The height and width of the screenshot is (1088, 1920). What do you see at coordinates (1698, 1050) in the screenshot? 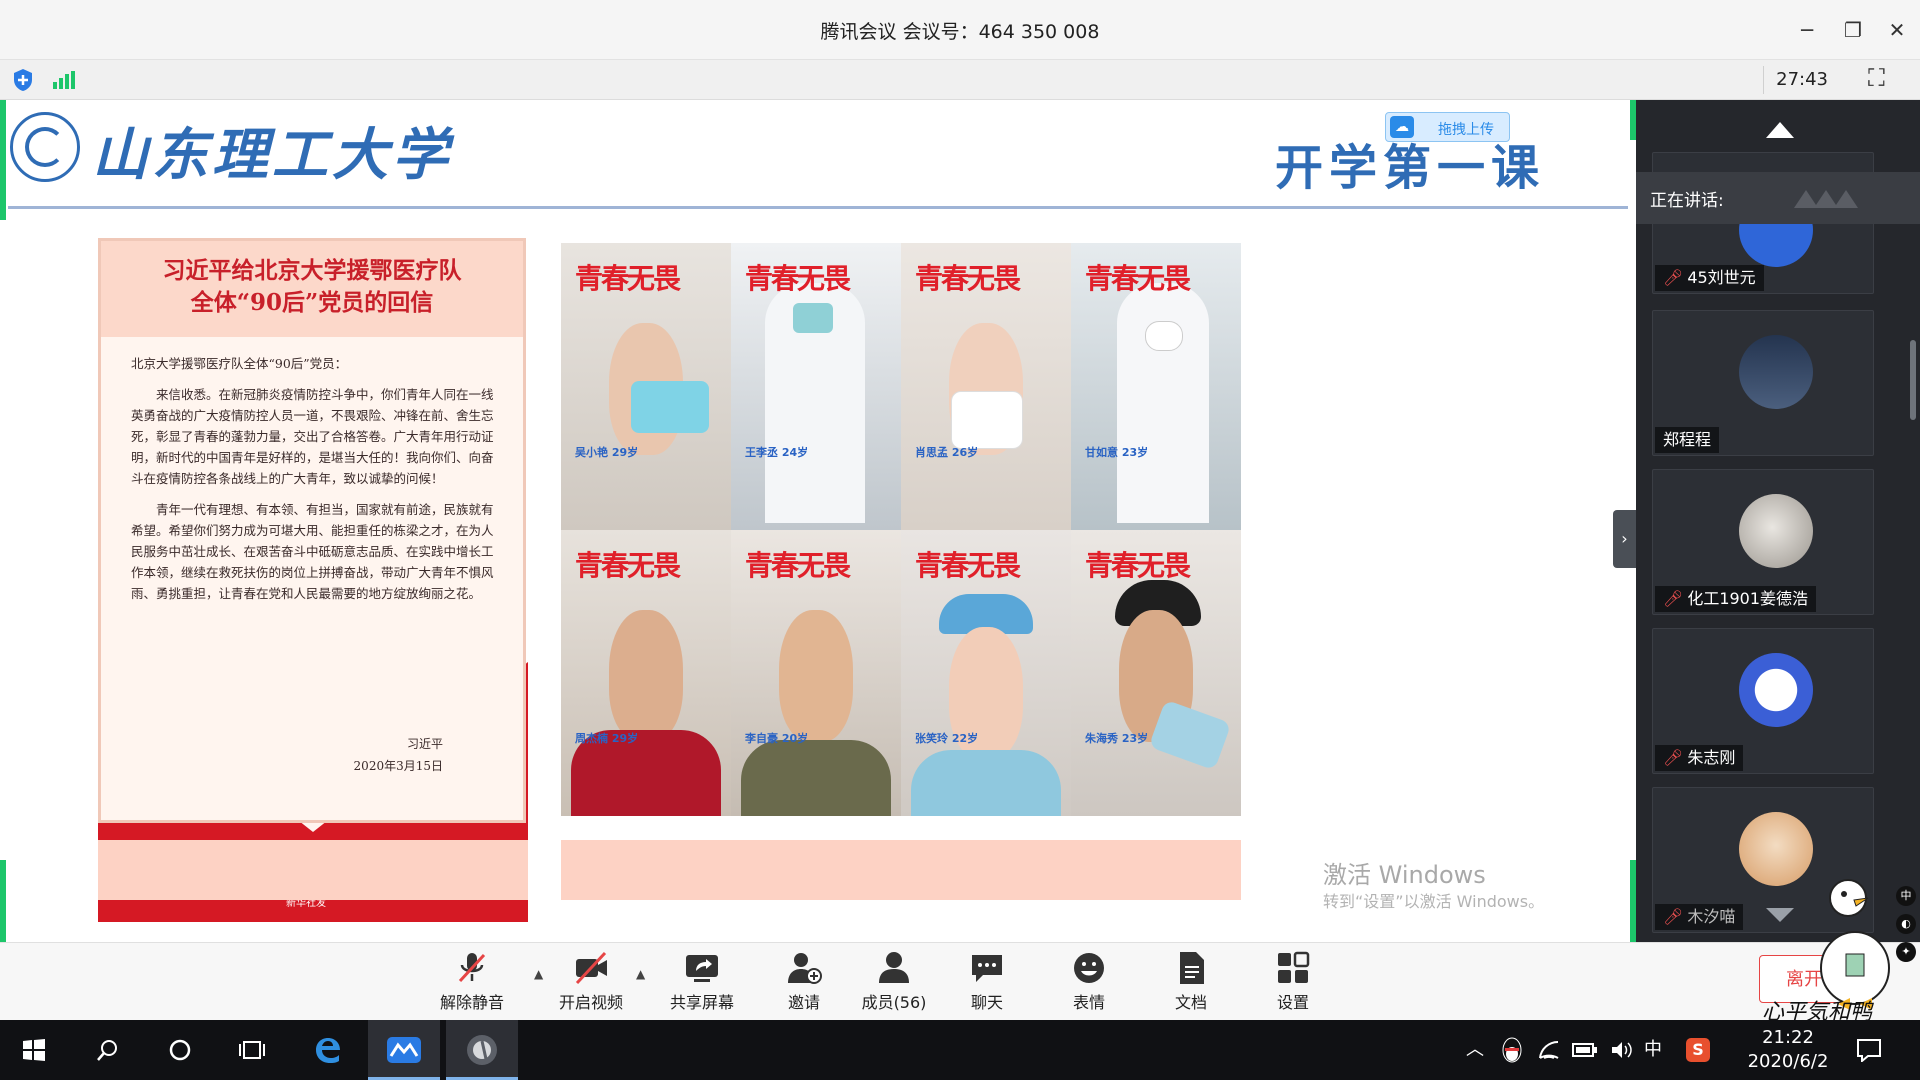
I see `sogou-input-icon: S` at bounding box center [1698, 1050].